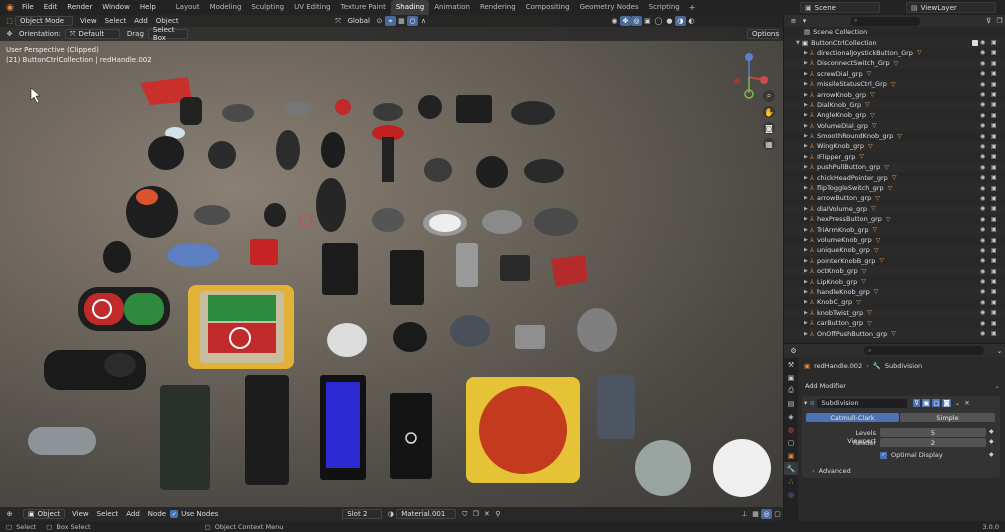 The width and height of the screenshot is (1005, 532). Describe the element at coordinates (840, 7) in the screenshot. I see `scene-selector: ▣ Scene` at that location.